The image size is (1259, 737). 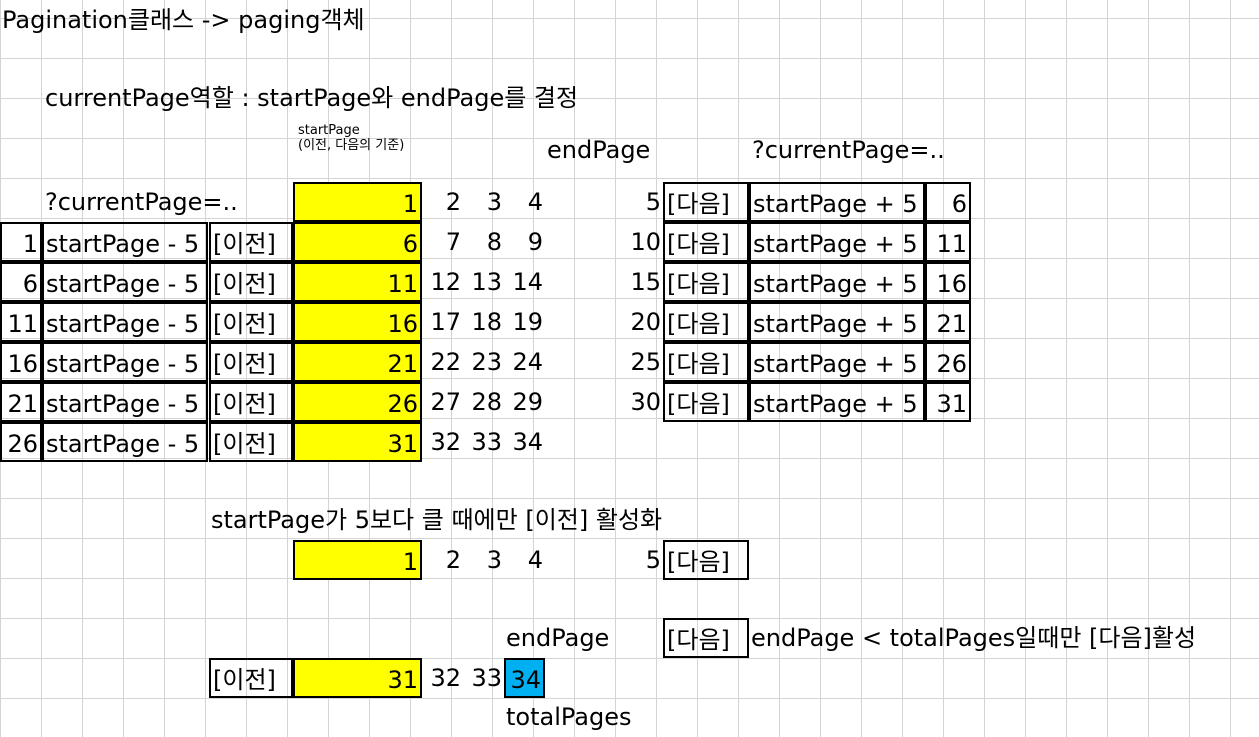 I want to click on prev-target-value: 16, so click(x=21, y=362).